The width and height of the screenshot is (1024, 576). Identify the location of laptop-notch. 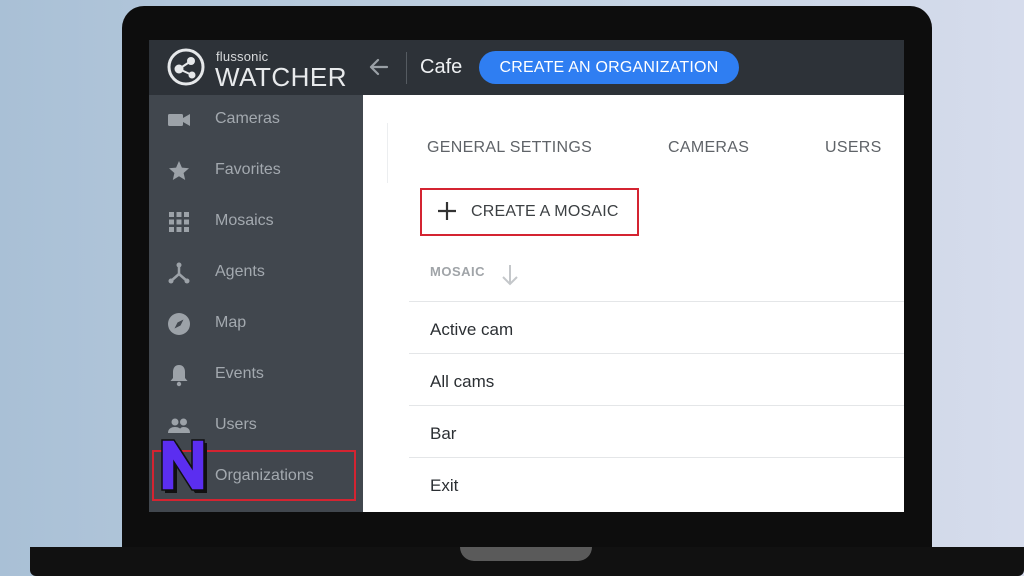
(526, 554).